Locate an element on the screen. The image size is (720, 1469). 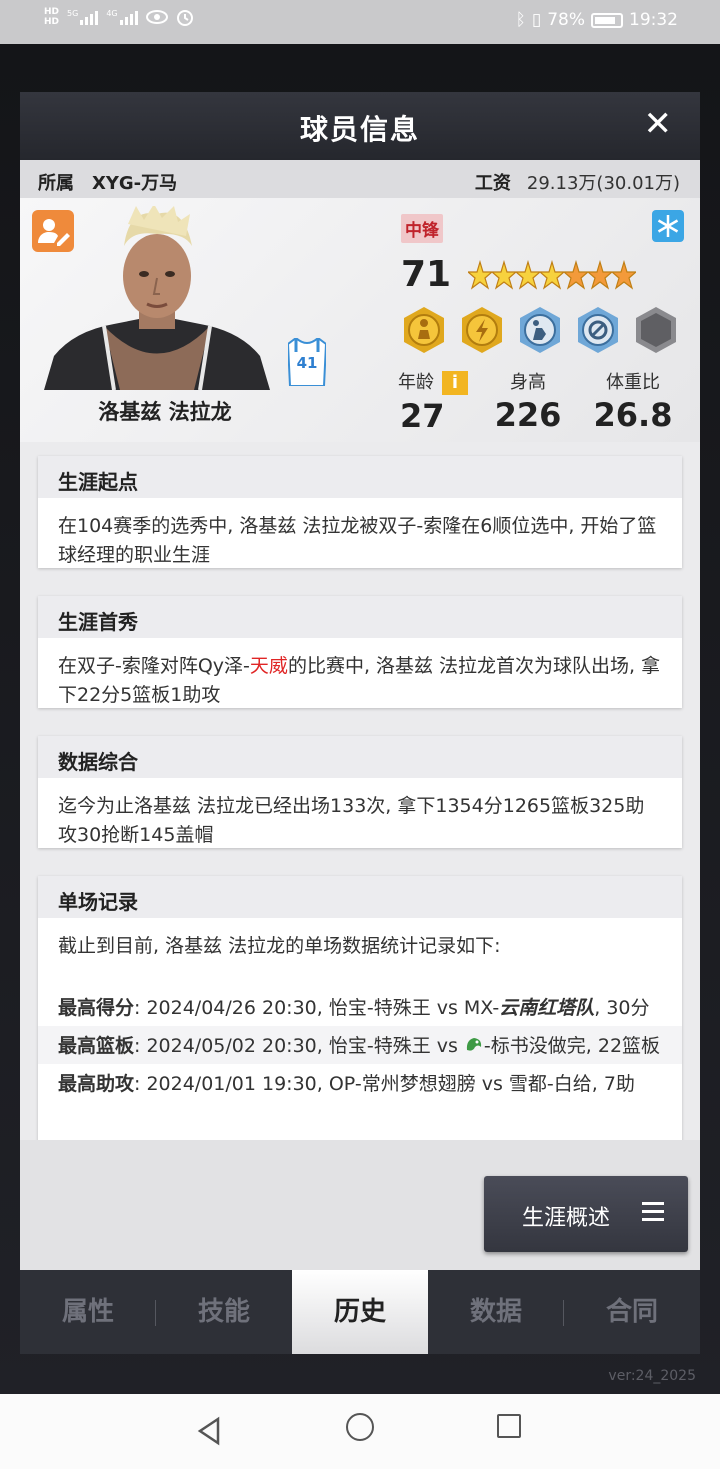
age-stat: 年龄 i 27 is located at coordinates (433, 401).